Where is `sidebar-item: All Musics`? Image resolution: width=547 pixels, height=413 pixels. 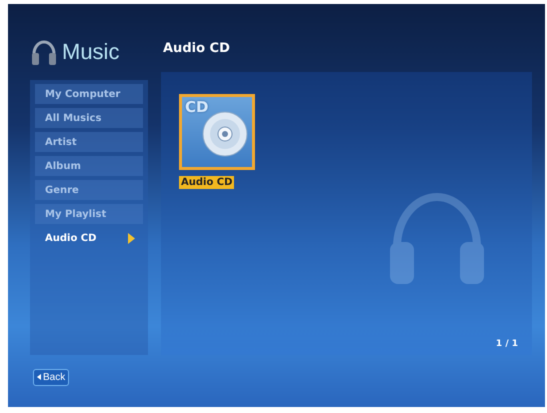
sidebar-item: All Musics is located at coordinates (89, 118).